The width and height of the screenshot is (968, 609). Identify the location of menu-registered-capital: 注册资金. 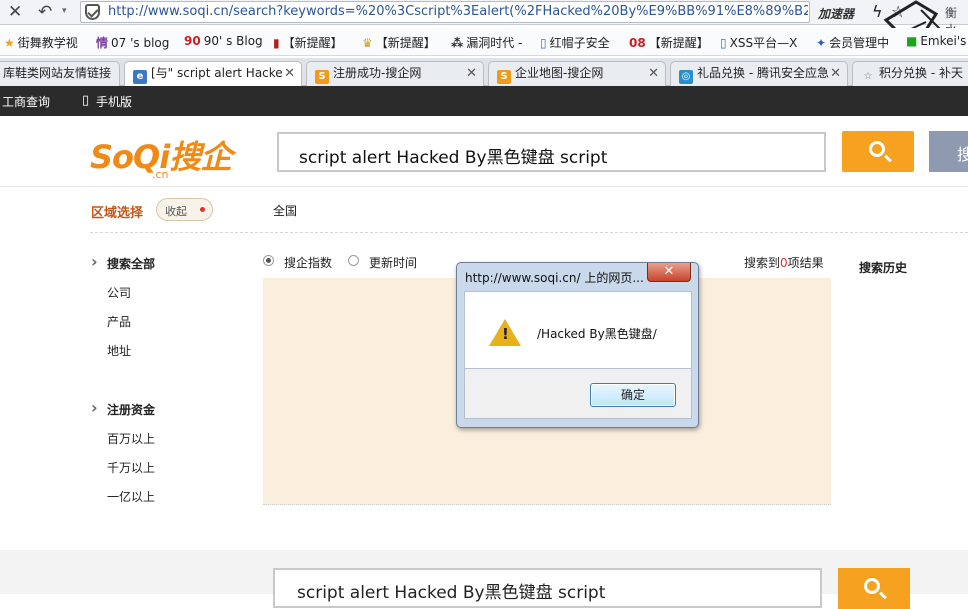
(123, 408).